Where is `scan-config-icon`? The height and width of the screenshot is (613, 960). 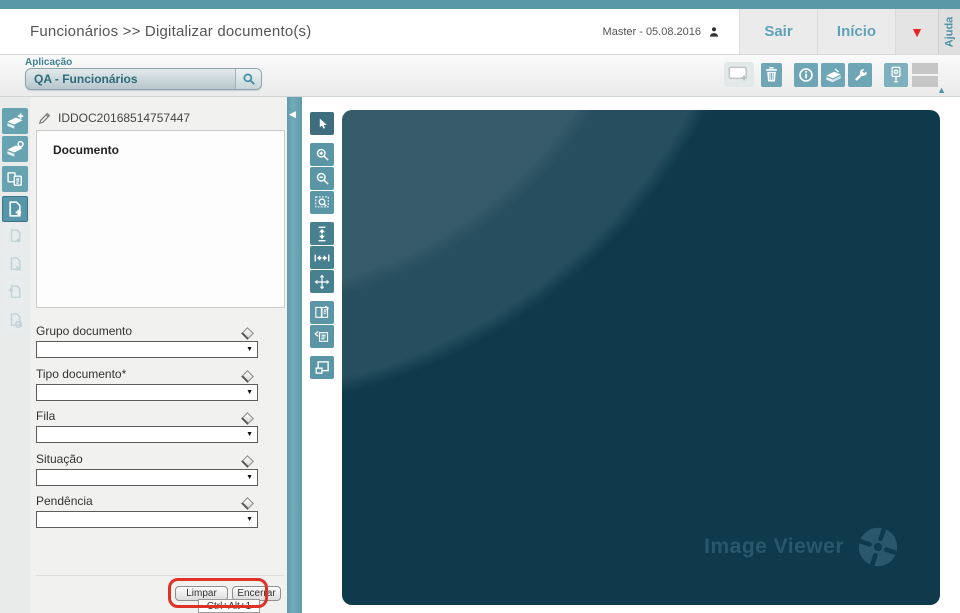 scan-config-icon is located at coordinates (15, 148).